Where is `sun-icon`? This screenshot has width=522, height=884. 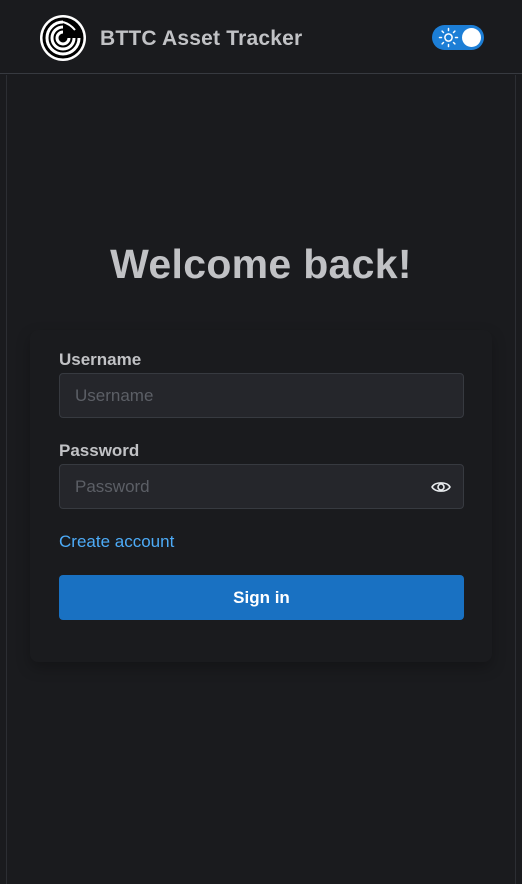 sun-icon is located at coordinates (448, 37).